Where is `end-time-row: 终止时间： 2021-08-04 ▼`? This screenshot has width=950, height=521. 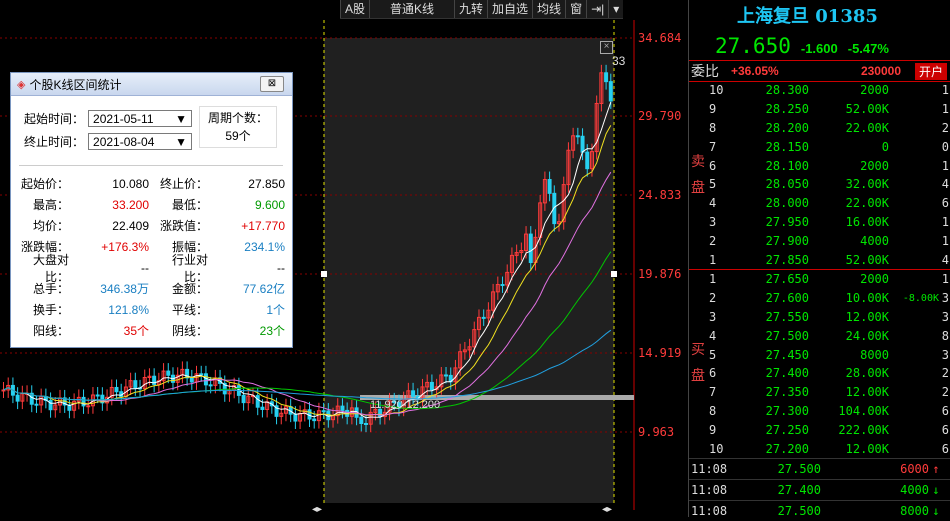
end-time-row: 终止时间： 2021-08-04 ▼ is located at coordinates (108, 141).